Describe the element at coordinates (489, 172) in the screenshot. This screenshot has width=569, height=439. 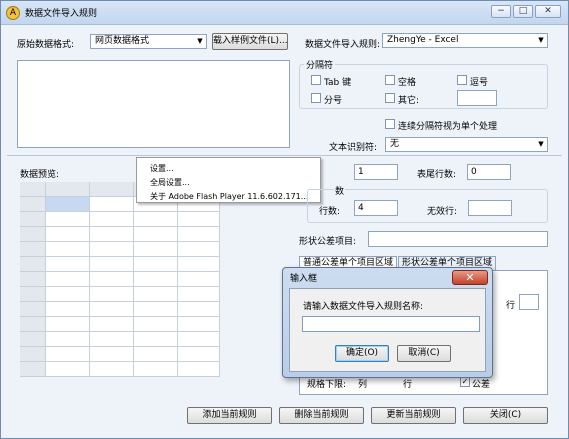
I see `footer-rows-input: 0` at that location.